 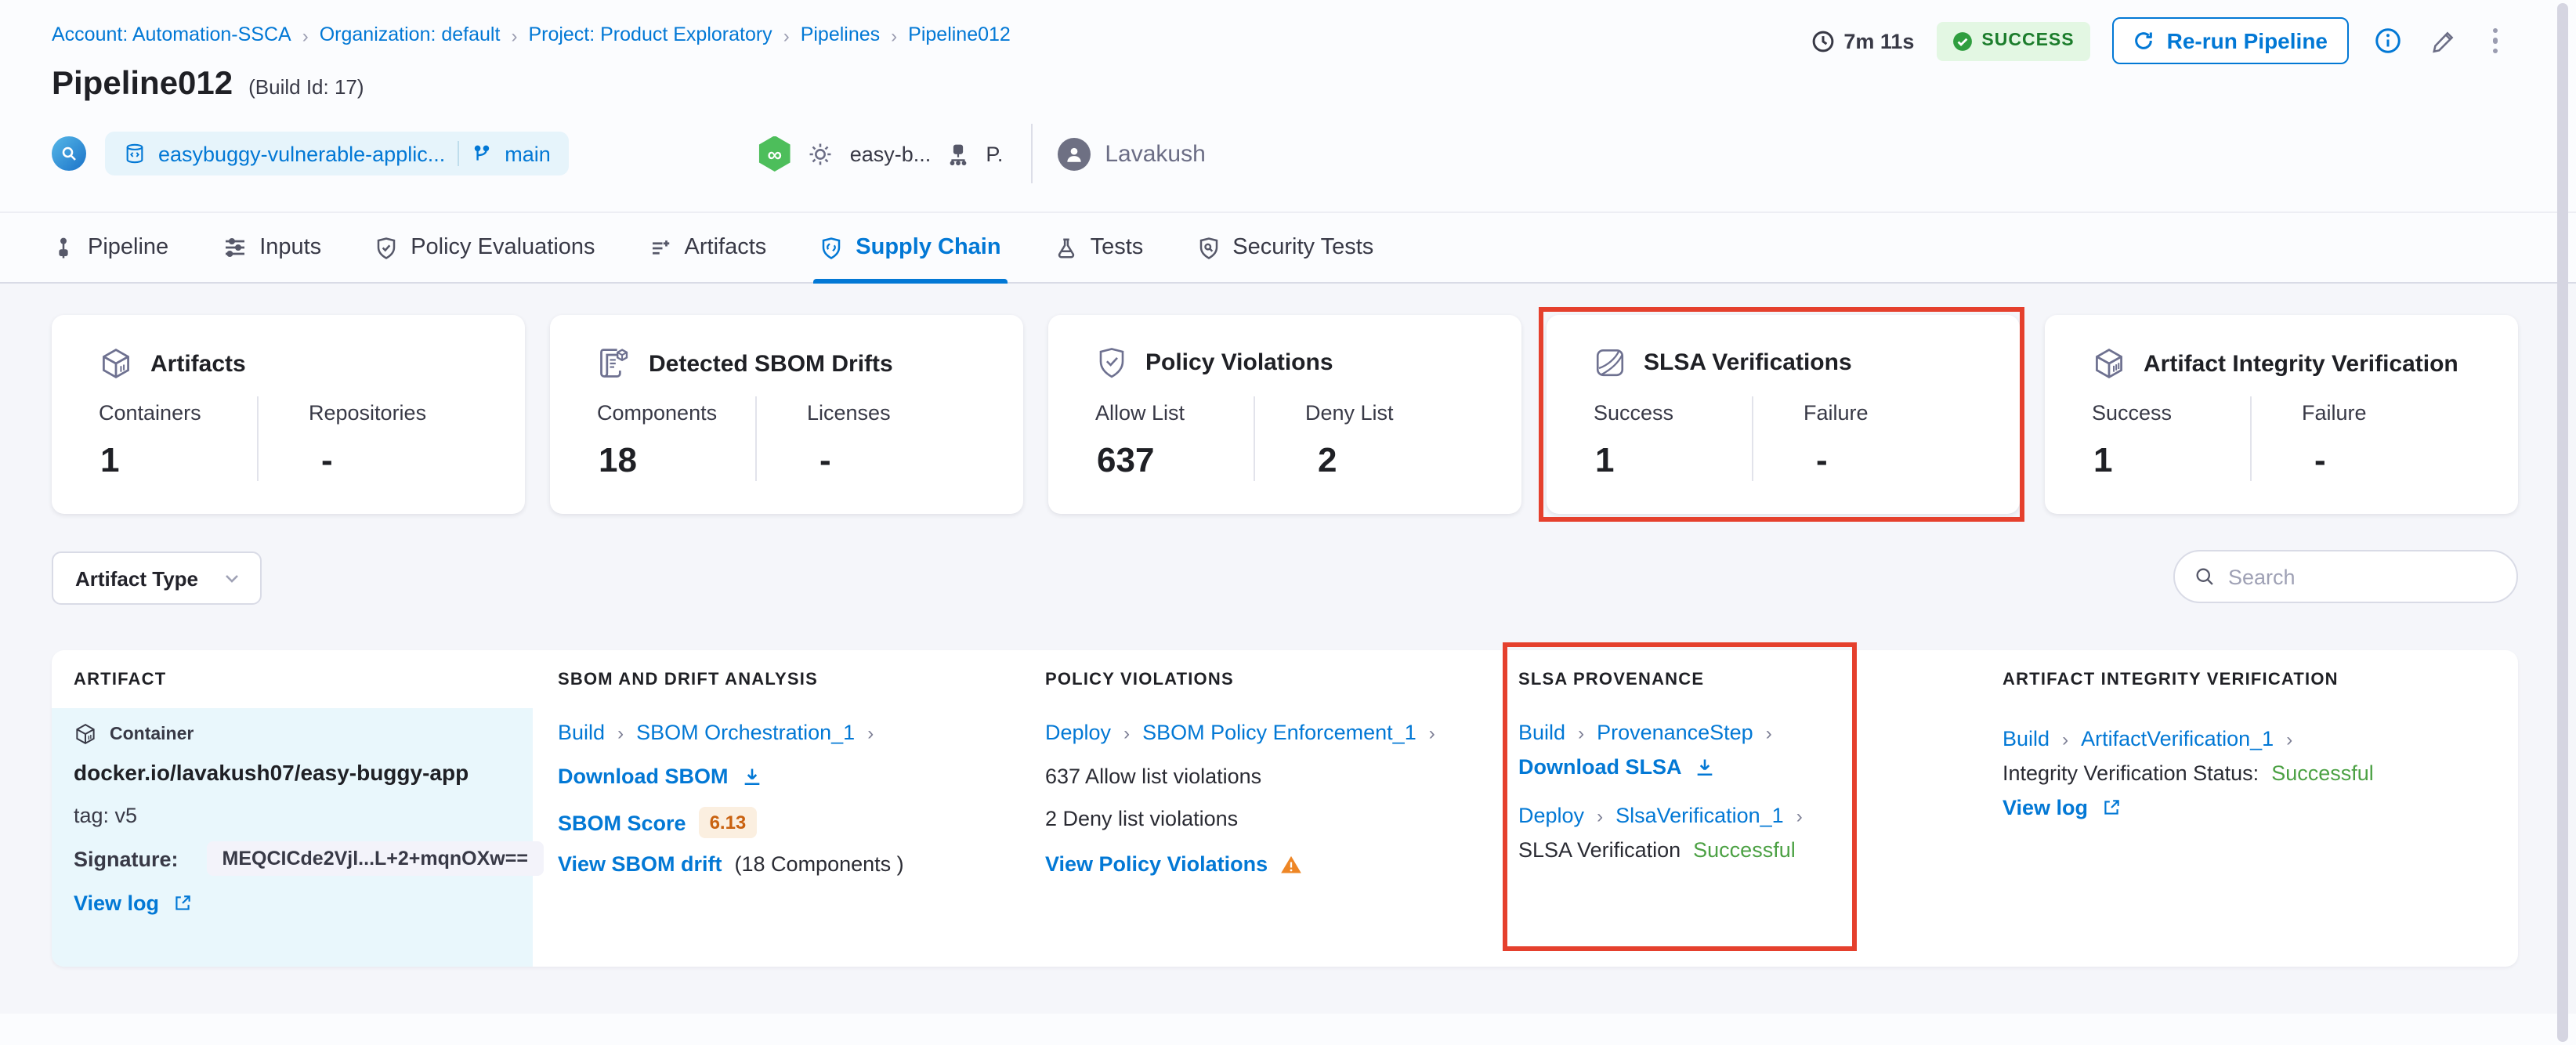 I want to click on step-link: ArtifactVerification_1, so click(x=2177, y=738).